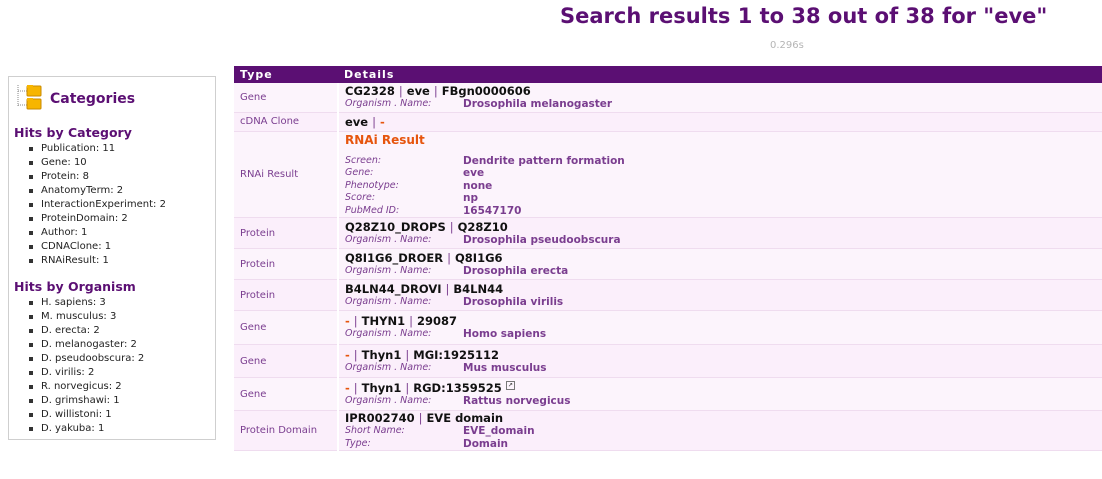 This screenshot has width=1102, height=479. I want to click on field-value-link: Domain, so click(779, 444).